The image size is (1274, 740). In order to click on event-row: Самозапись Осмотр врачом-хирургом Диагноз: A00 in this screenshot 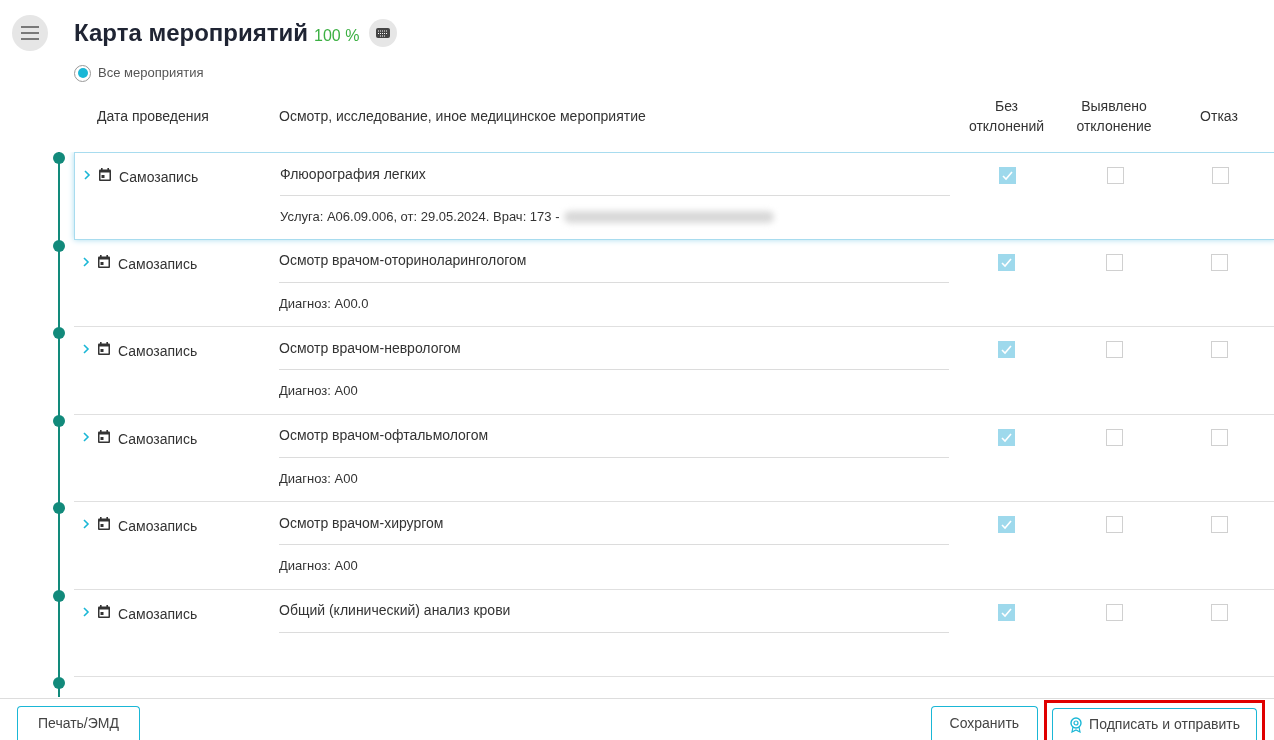, I will do `click(674, 546)`.